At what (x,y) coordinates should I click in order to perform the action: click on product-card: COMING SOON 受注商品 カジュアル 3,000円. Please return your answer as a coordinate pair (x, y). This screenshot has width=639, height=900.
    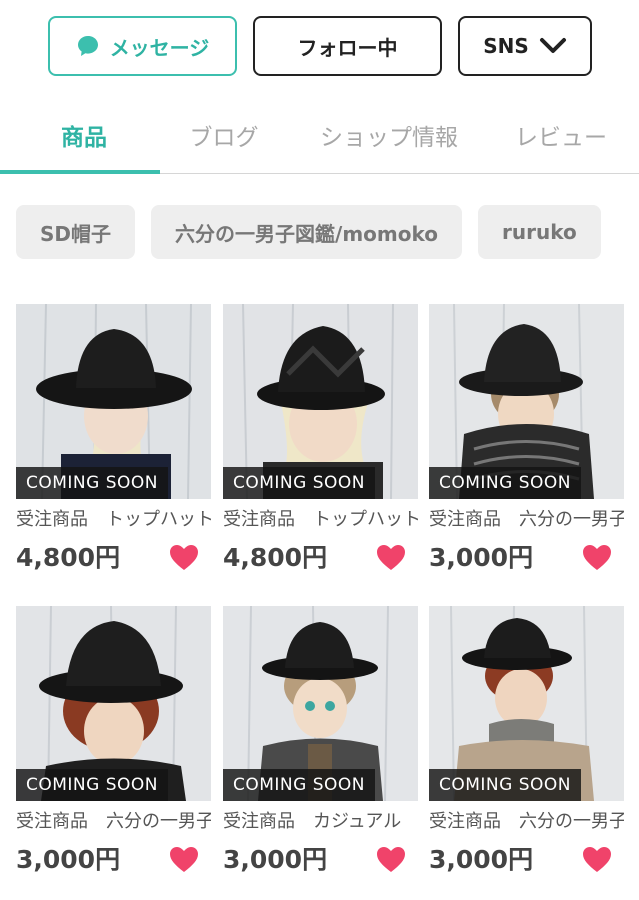
    Looking at the image, I should click on (320, 741).